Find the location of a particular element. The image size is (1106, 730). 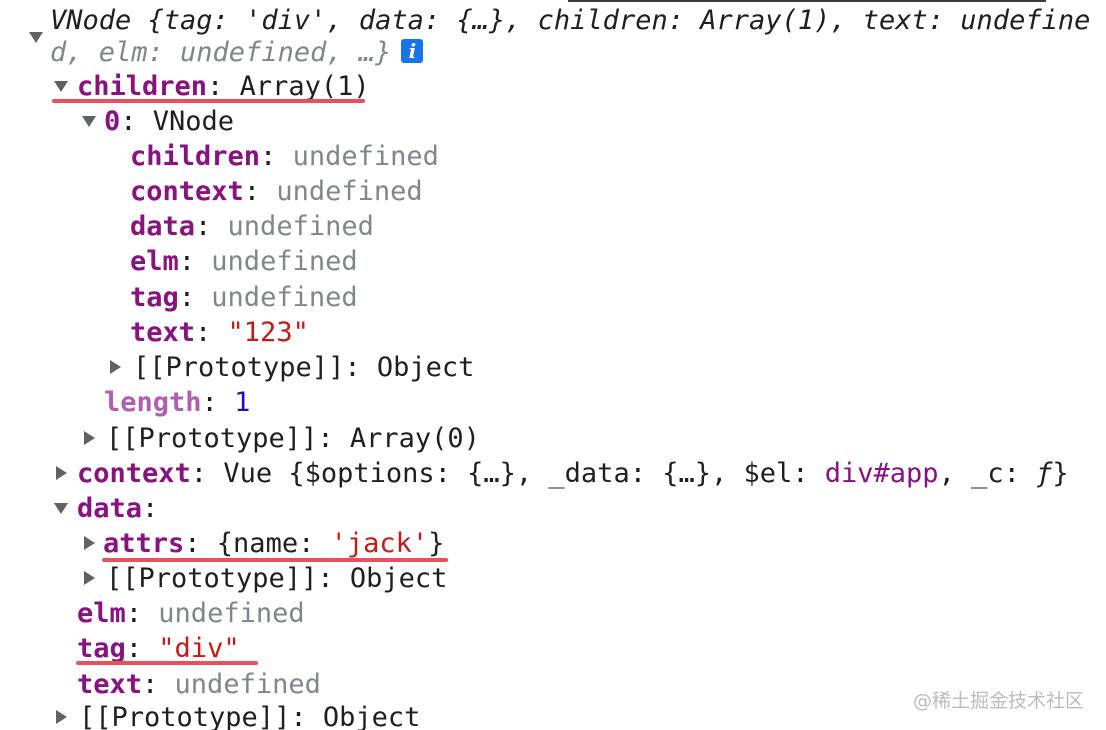

property-key: attrs is located at coordinates (144, 543).